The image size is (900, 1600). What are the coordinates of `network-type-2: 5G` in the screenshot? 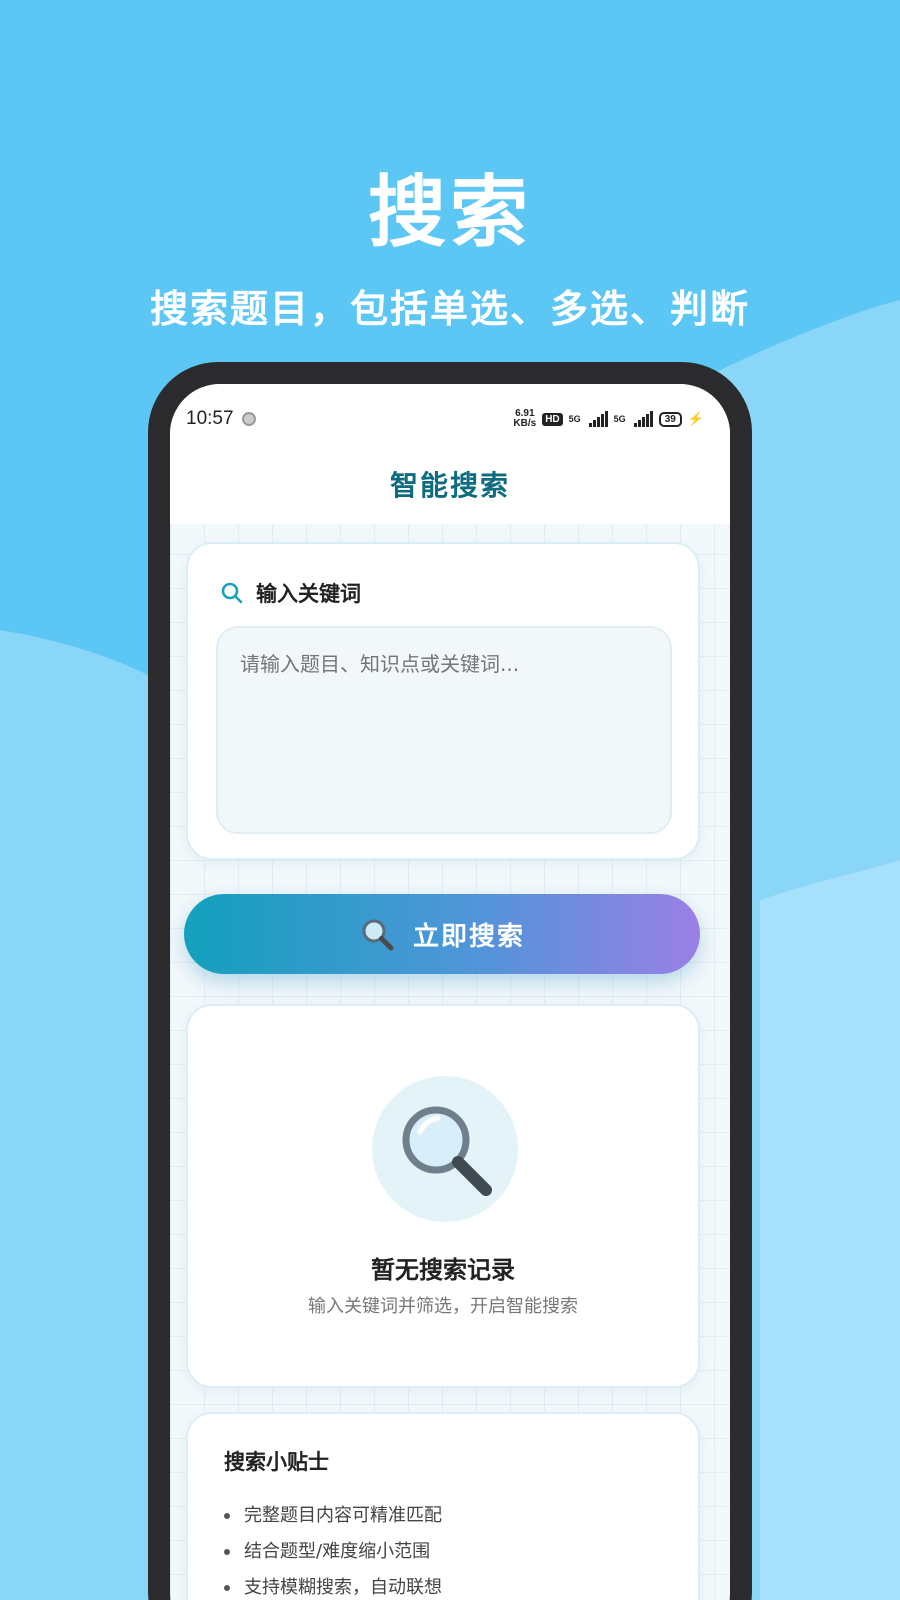 It's located at (619, 419).